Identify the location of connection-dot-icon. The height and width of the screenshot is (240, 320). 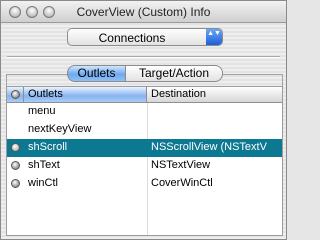
(15, 94).